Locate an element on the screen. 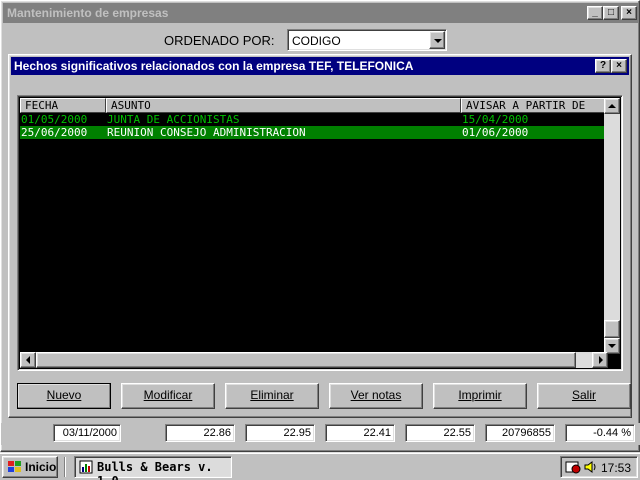  bg-cell-close: 22.55 is located at coordinates (440, 433).